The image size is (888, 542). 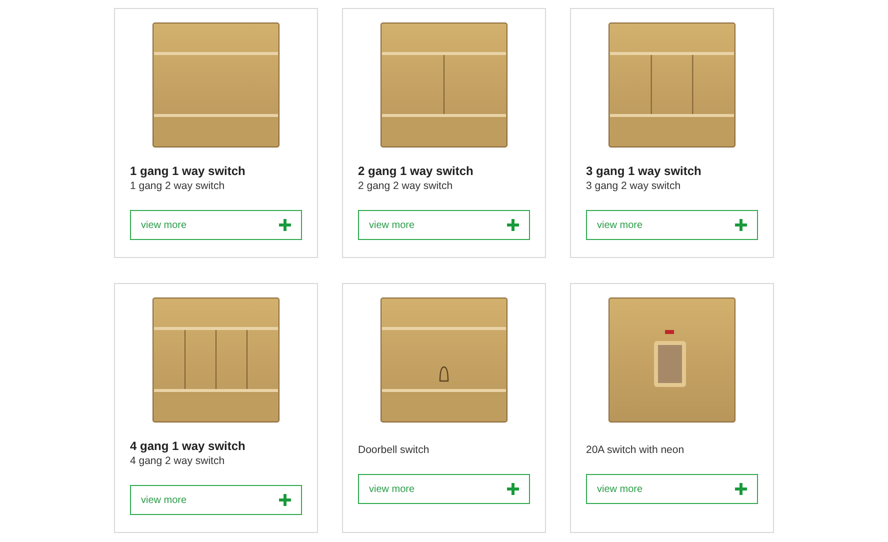 What do you see at coordinates (188, 171) in the screenshot?
I see `product-title: 1 gang 1 way switch` at bounding box center [188, 171].